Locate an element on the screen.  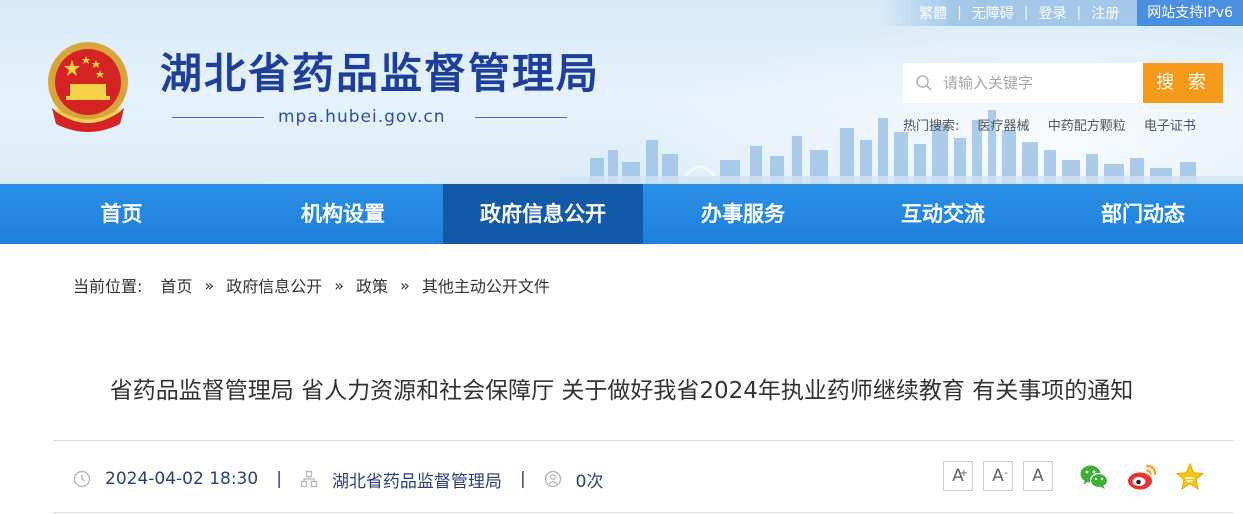
hot-search-item: 医疗器械 is located at coordinates (1004, 126).